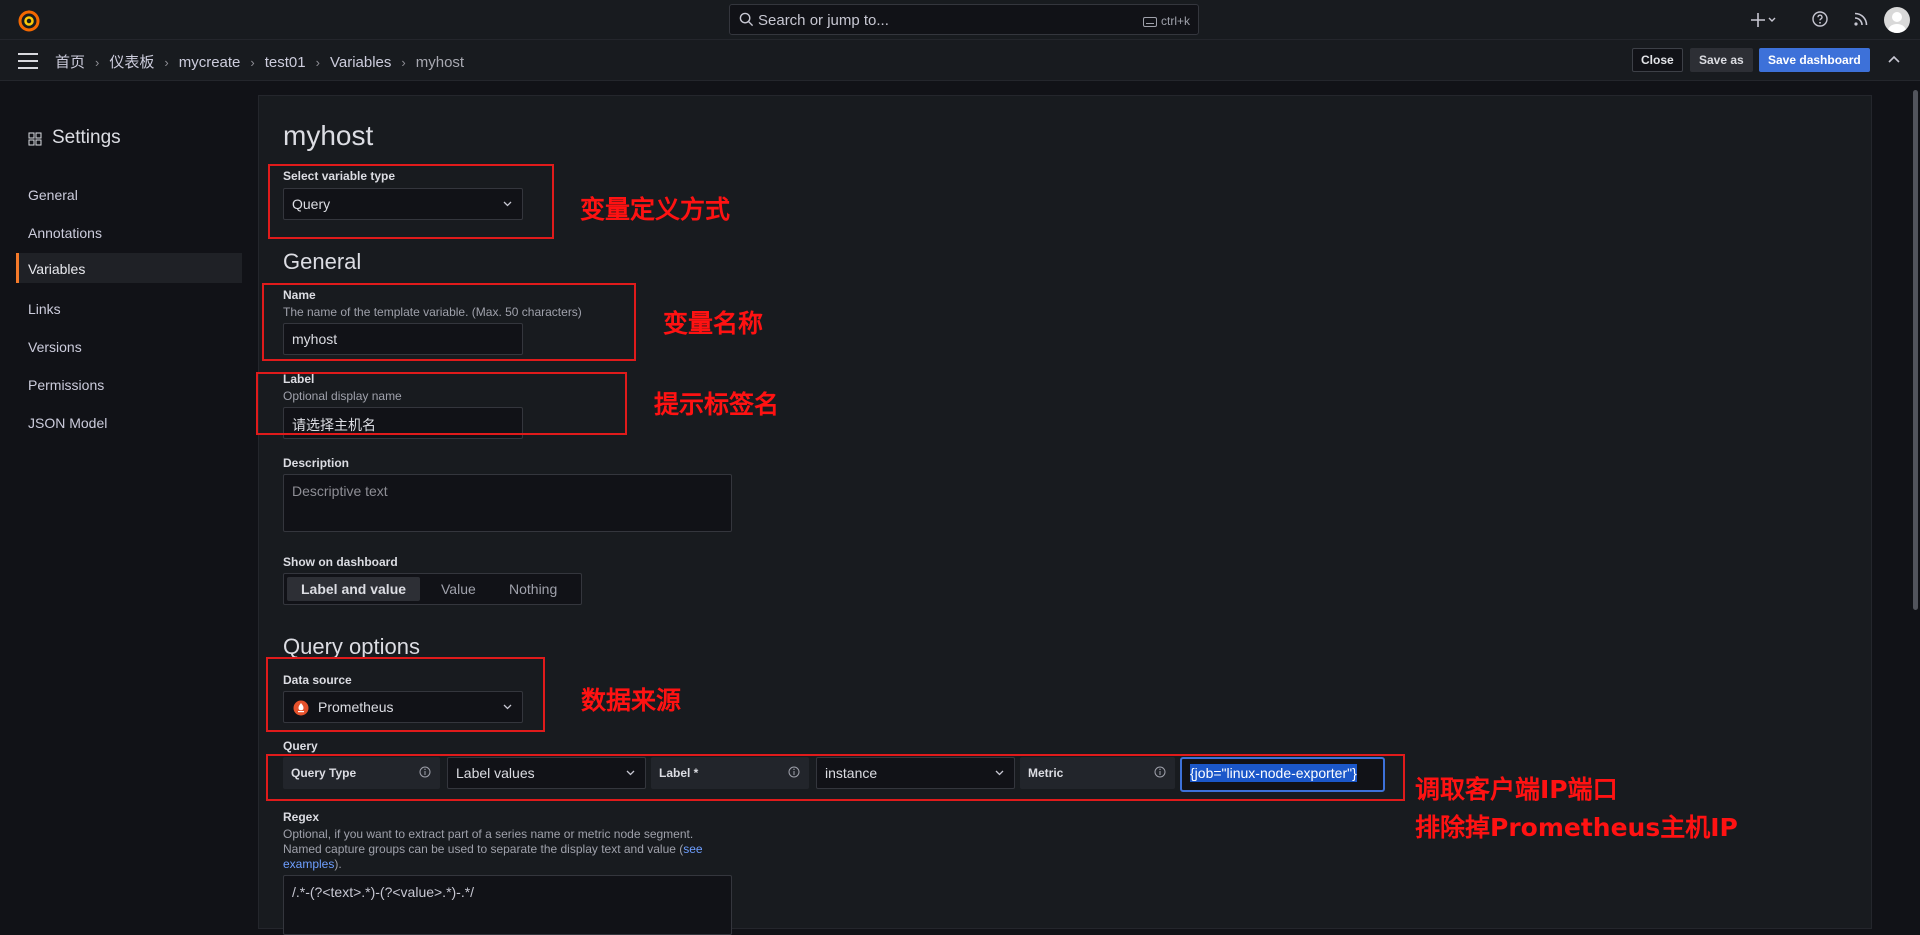  What do you see at coordinates (692, 849) in the screenshot?
I see `see-examples-link: see` at bounding box center [692, 849].